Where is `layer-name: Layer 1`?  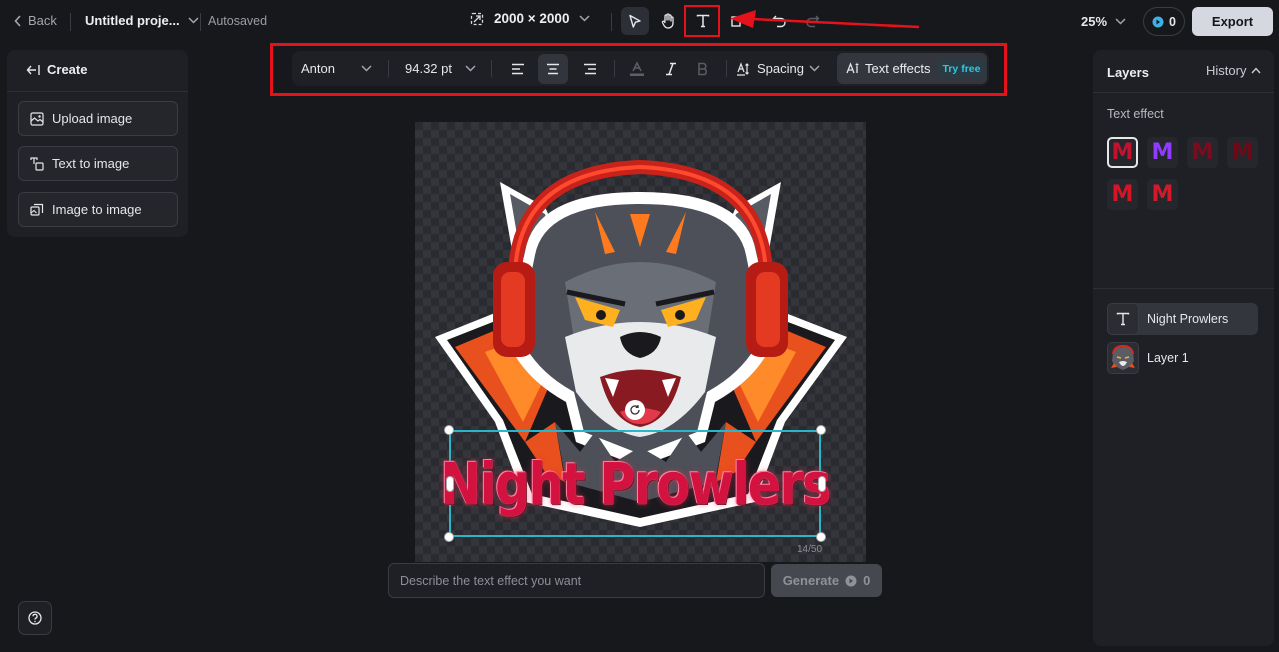
layer-name: Layer 1 is located at coordinates (1168, 358).